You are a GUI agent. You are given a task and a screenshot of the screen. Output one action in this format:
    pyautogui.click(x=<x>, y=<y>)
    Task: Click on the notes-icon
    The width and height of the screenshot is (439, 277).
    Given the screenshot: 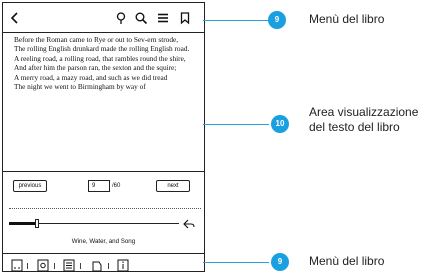 What is the action you would take?
    pyautogui.click(x=69, y=265)
    